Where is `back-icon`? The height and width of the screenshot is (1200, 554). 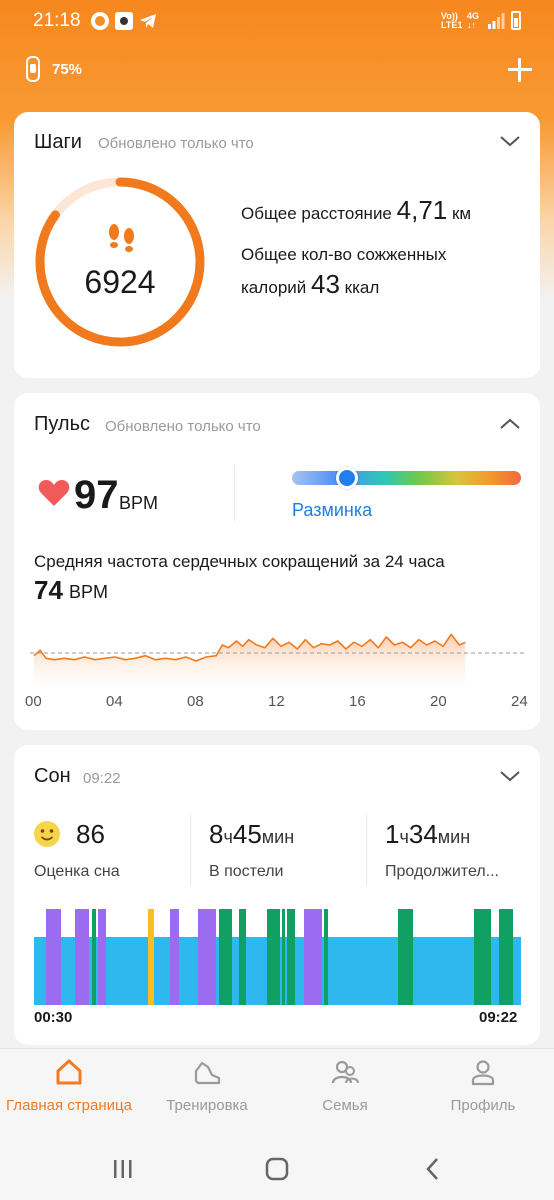
back-icon is located at coordinates (433, 1169).